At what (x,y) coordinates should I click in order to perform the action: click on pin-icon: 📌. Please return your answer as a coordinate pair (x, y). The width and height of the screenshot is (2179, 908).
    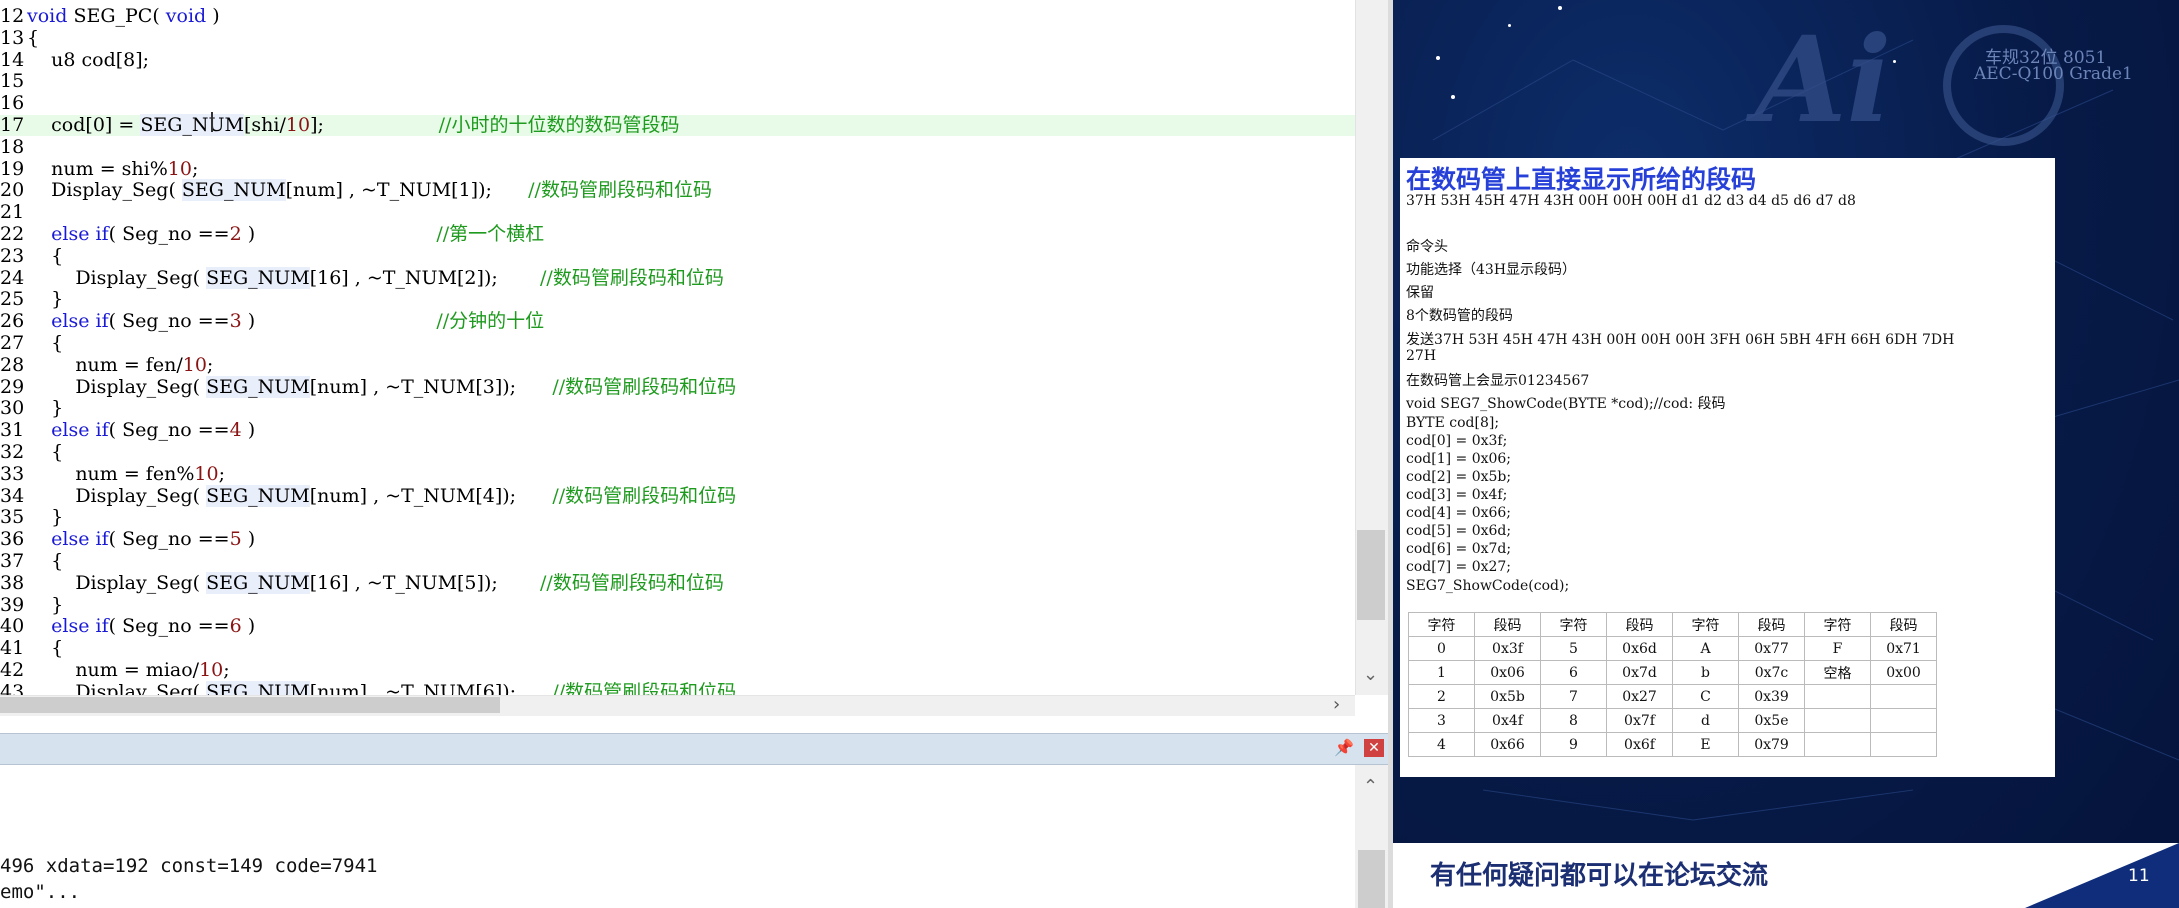
    Looking at the image, I should click on (1344, 747).